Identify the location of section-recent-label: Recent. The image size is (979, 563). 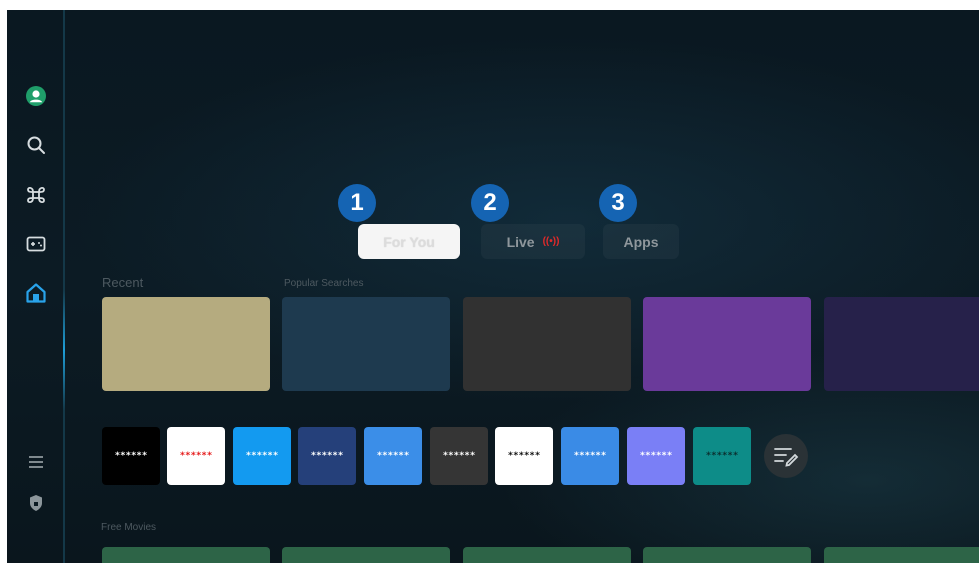
(123, 282).